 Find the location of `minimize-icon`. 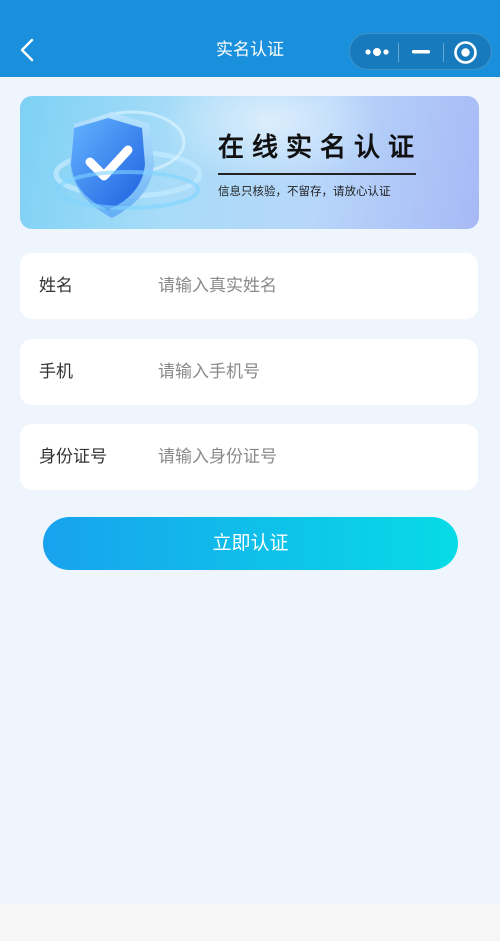

minimize-icon is located at coordinates (421, 52).